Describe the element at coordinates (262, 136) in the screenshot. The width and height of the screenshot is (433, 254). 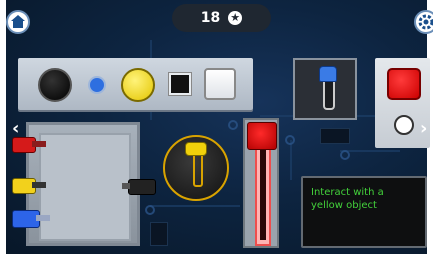
I see `red-slider-knob` at that location.